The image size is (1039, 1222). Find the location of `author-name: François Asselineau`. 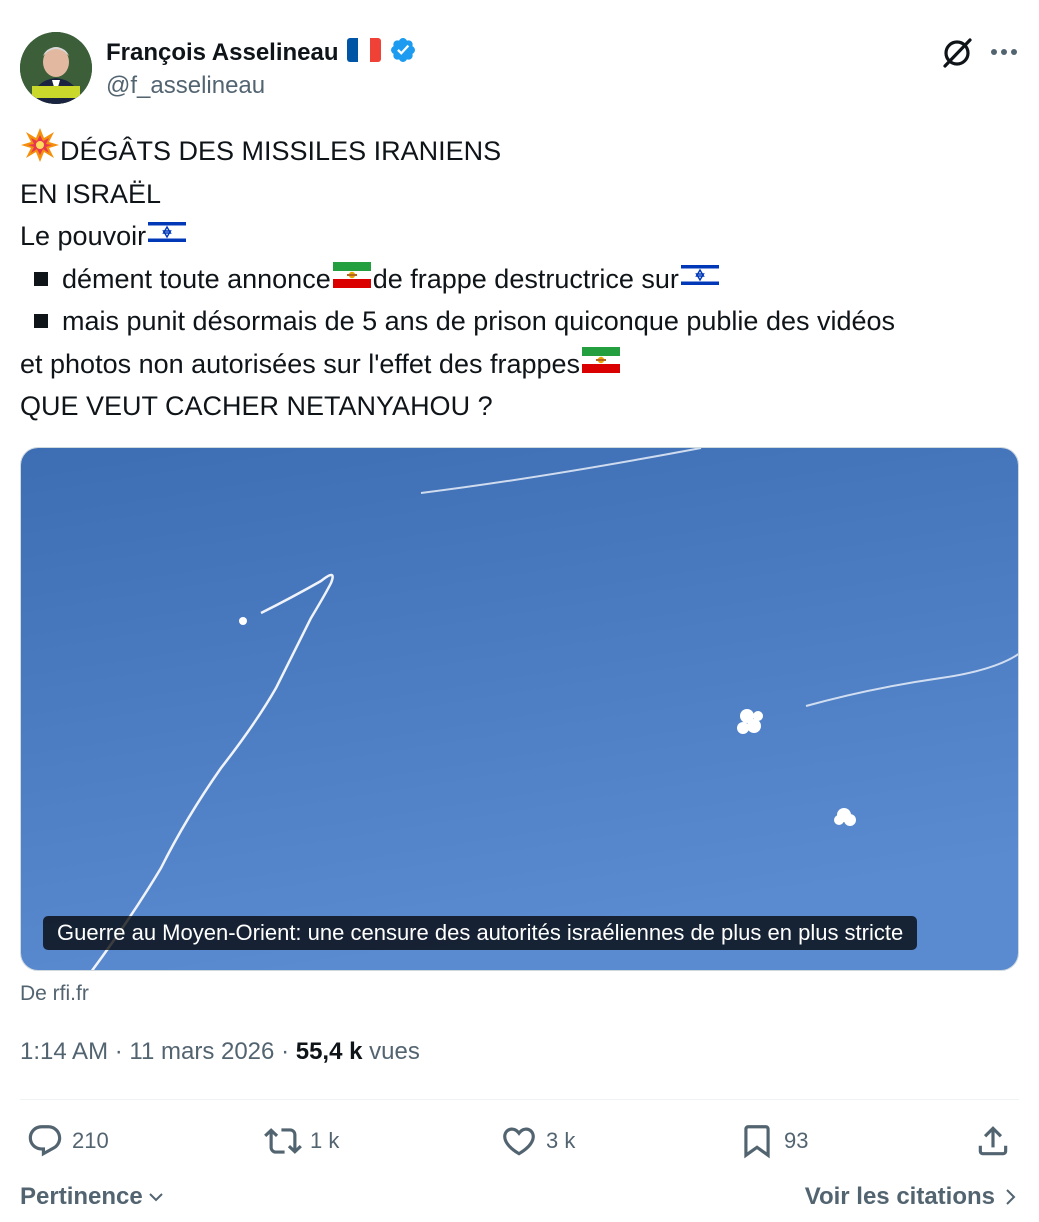

author-name: François Asselineau is located at coordinates (222, 53).